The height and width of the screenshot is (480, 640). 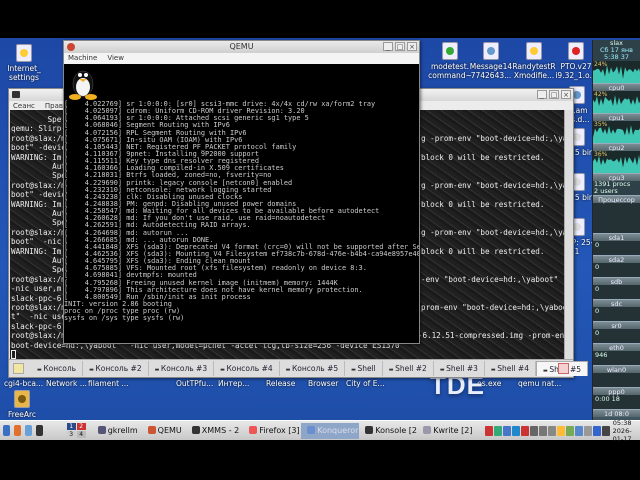 I want to click on taskbar-item: Konqueror, so click(x=330, y=430).